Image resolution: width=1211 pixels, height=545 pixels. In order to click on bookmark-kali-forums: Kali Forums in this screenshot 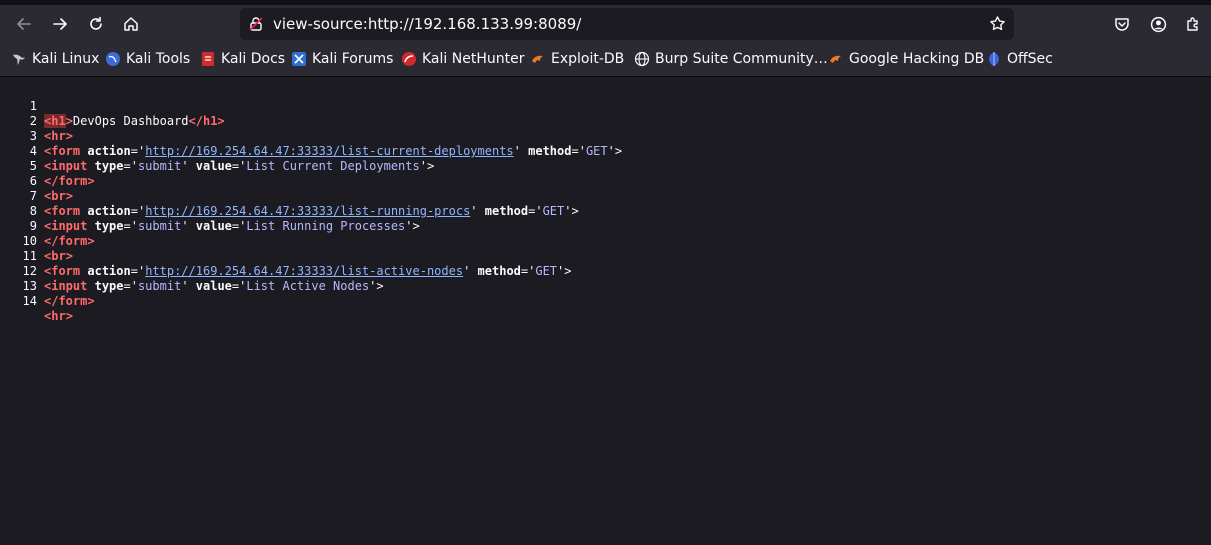, I will do `click(342, 59)`.